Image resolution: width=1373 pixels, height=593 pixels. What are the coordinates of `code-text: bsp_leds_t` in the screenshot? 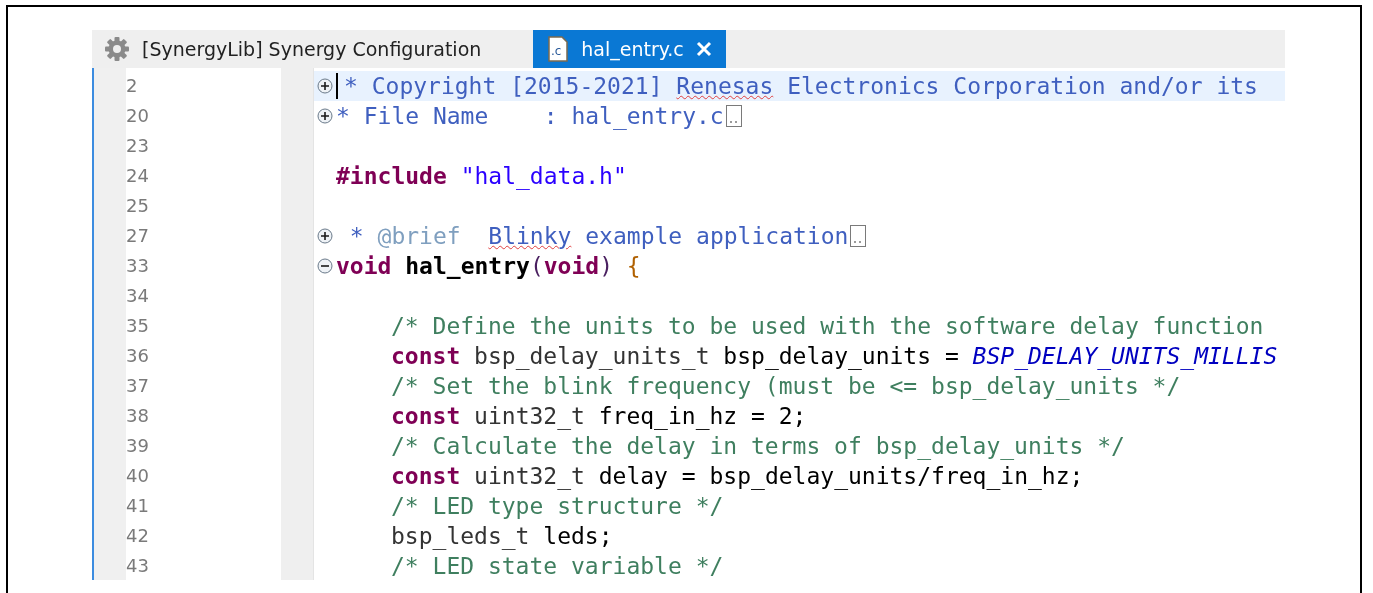 It's located at (461, 536).